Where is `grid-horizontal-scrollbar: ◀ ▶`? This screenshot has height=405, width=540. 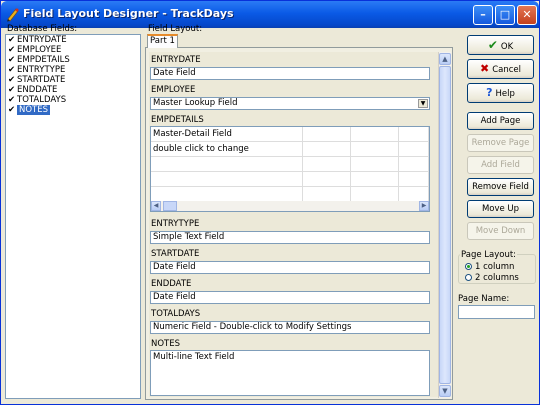 grid-horizontal-scrollbar: ◀ ▶ is located at coordinates (290, 206).